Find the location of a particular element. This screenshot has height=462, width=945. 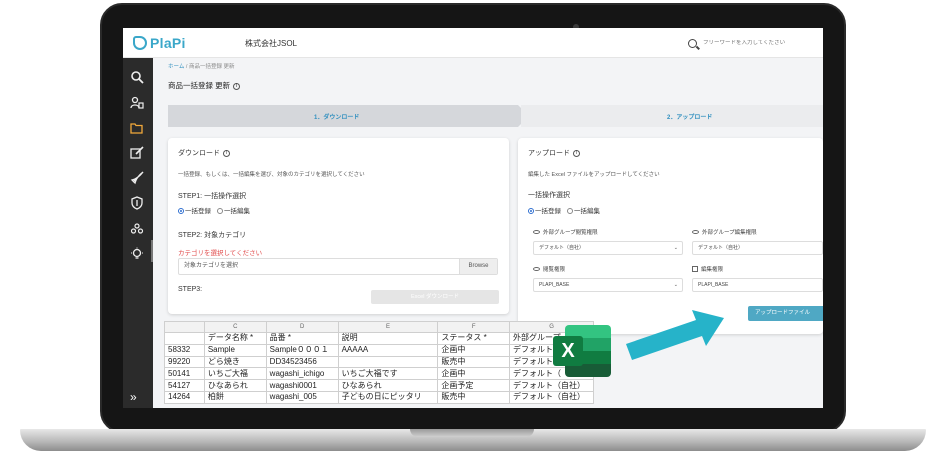

edit-permission: 編集権限 PLAPI_BASE is located at coordinates (757, 278).